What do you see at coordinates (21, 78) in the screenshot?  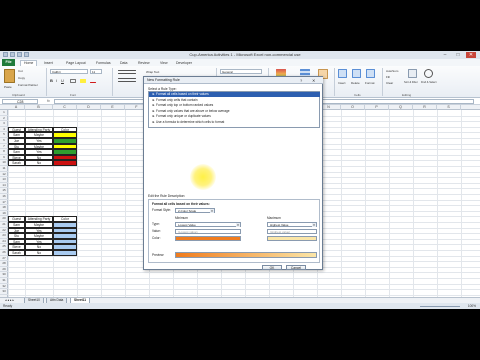 I see `copy-button: Copy` at bounding box center [21, 78].